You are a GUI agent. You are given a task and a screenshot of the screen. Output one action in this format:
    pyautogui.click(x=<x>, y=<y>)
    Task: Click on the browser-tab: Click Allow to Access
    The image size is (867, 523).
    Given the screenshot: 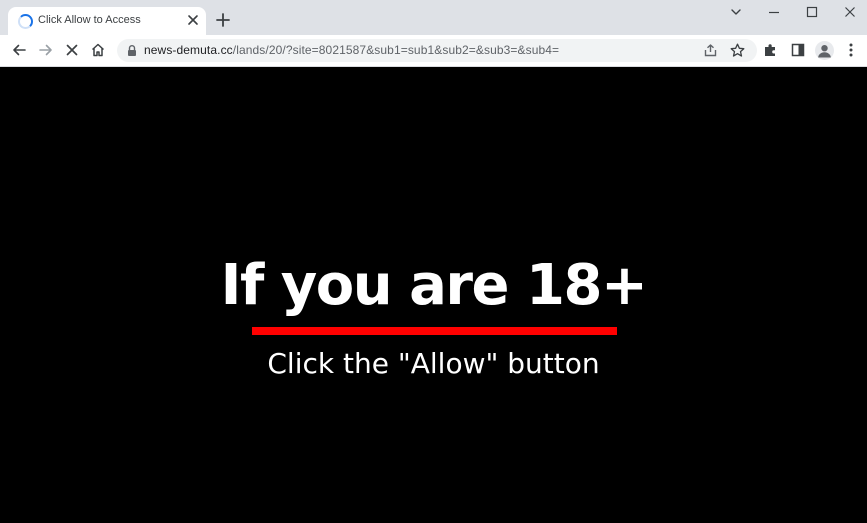 What is the action you would take?
    pyautogui.click(x=107, y=21)
    